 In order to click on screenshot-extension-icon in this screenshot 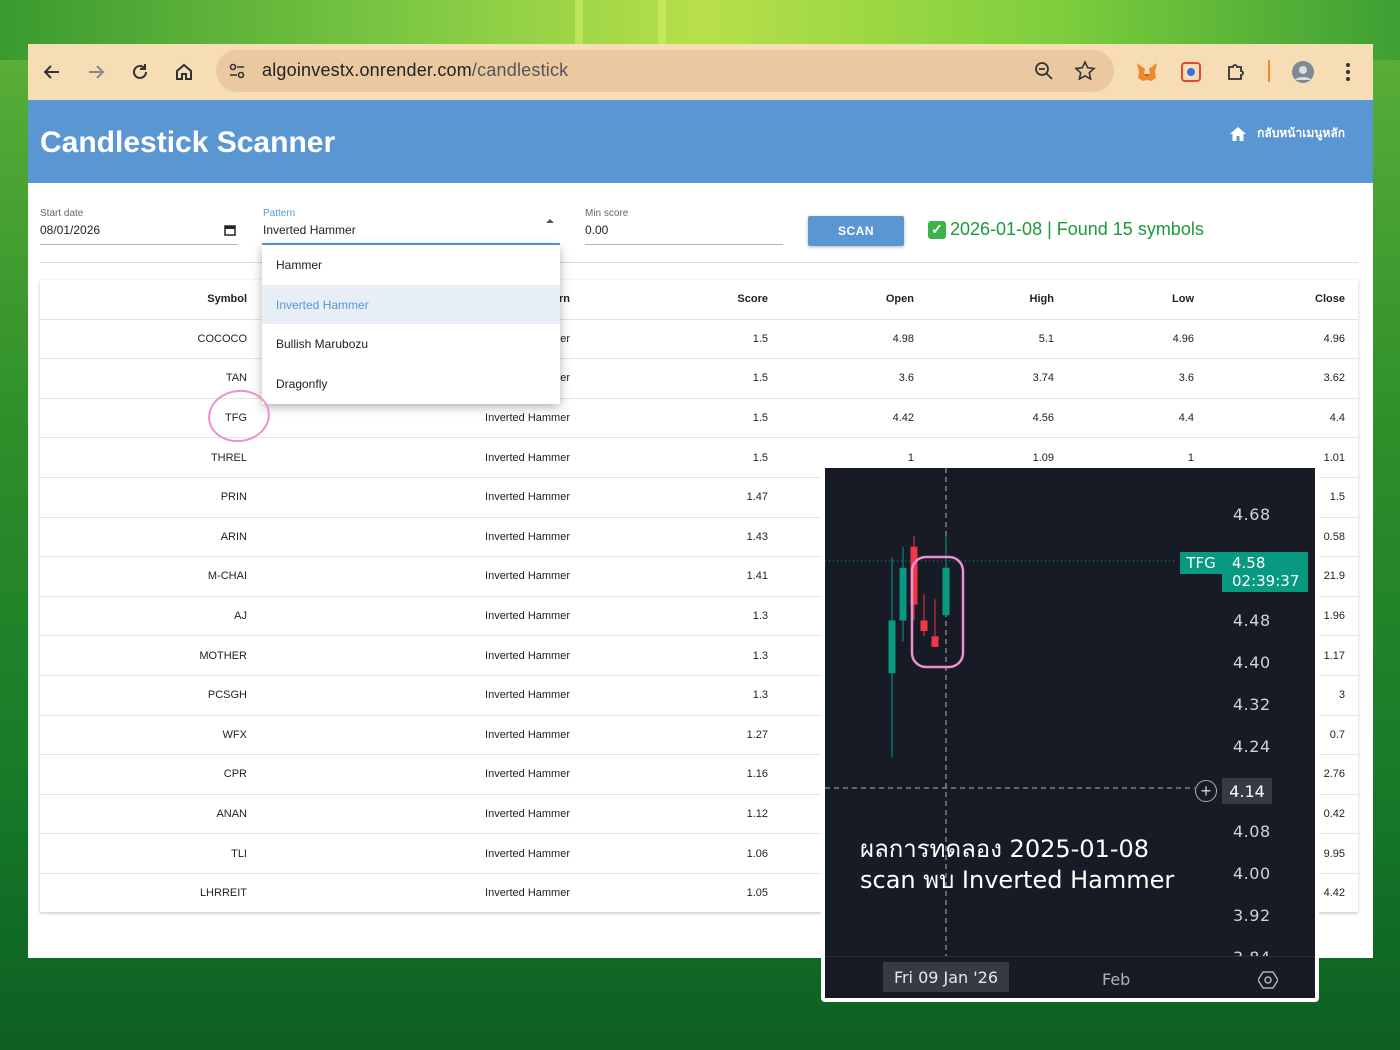, I will do `click(1191, 72)`.